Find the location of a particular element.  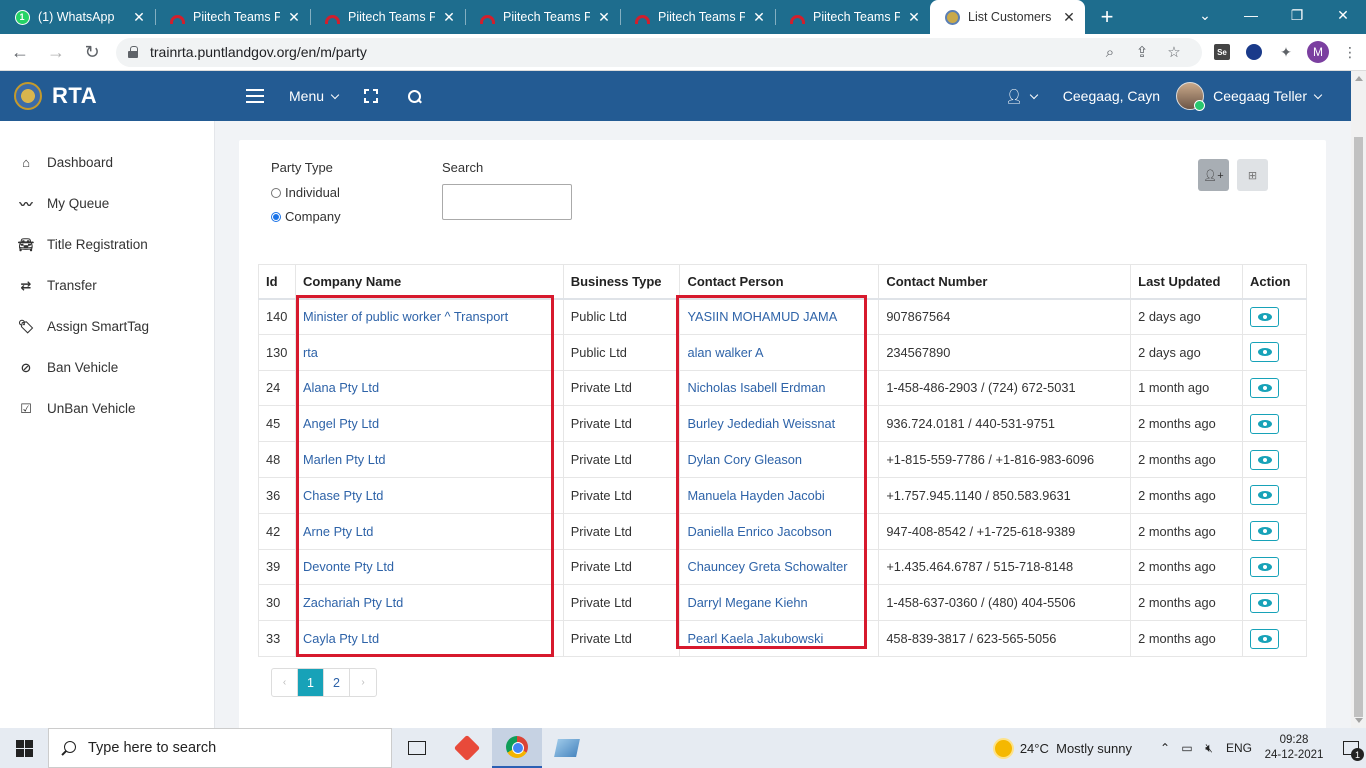

restore-icon: ❐ is located at coordinates (1297, 15).